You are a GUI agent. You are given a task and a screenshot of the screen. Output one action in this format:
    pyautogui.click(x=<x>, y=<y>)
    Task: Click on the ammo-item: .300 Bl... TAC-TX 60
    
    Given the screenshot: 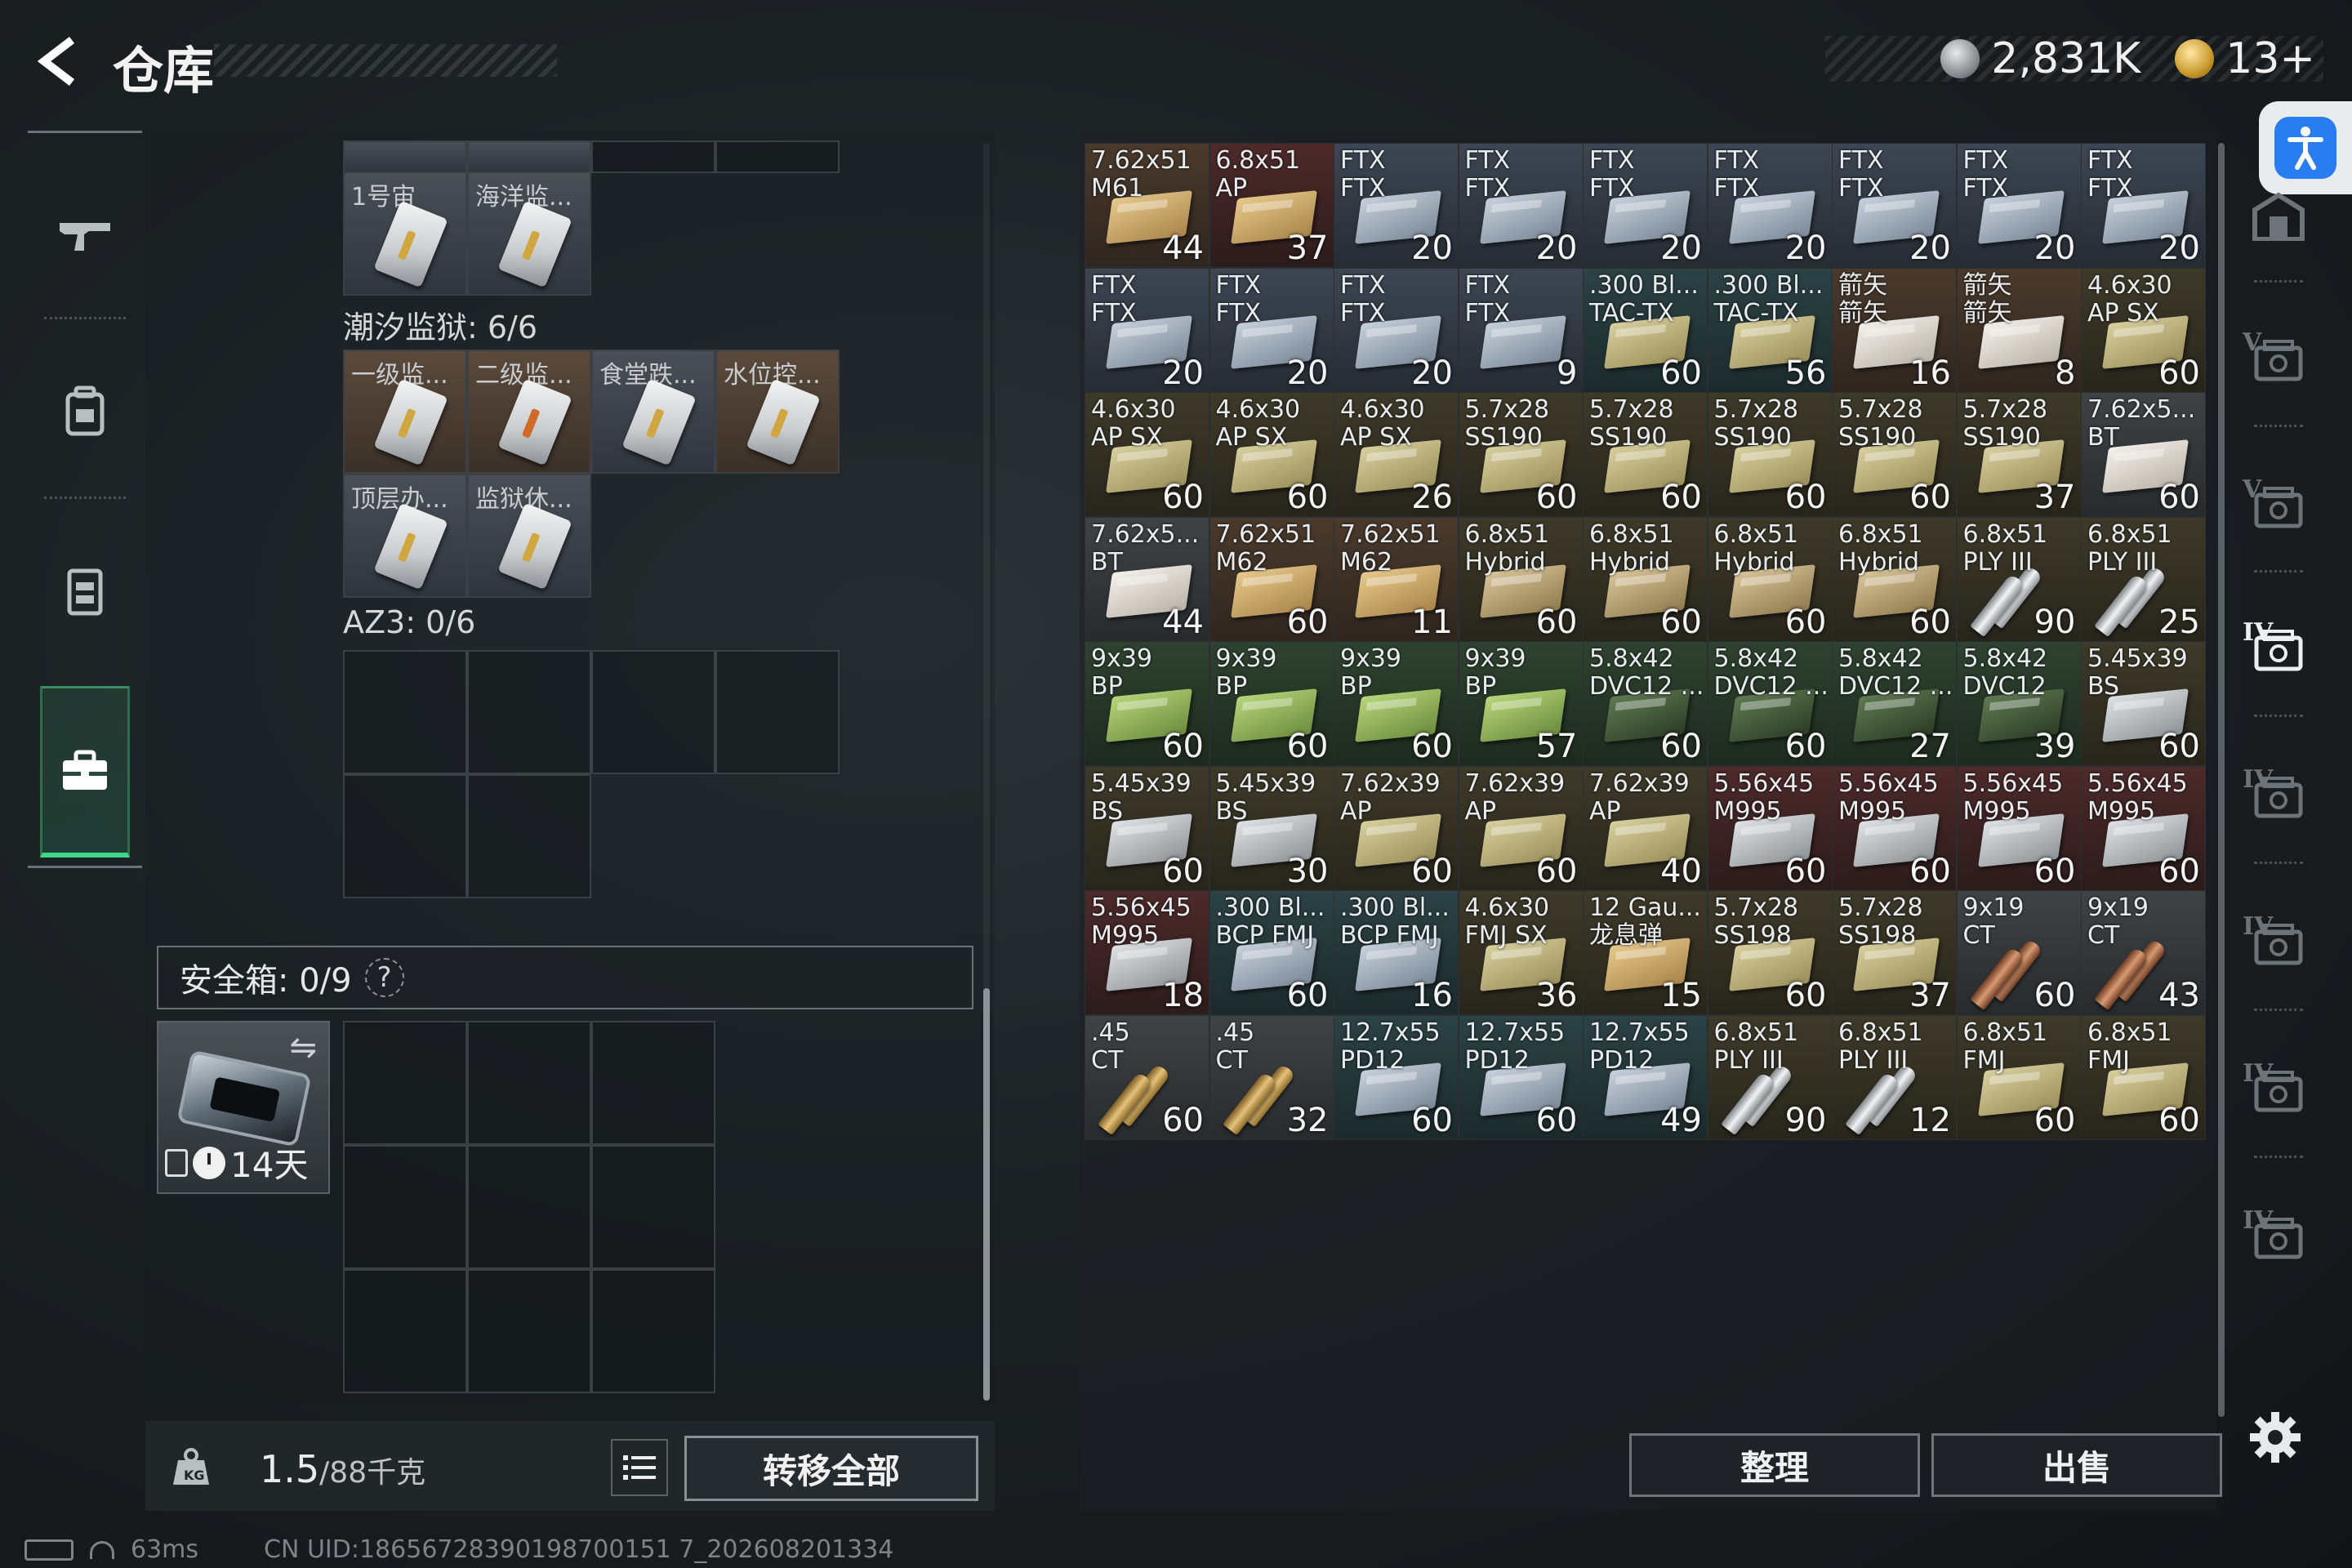 What is the action you would take?
    pyautogui.click(x=1645, y=330)
    